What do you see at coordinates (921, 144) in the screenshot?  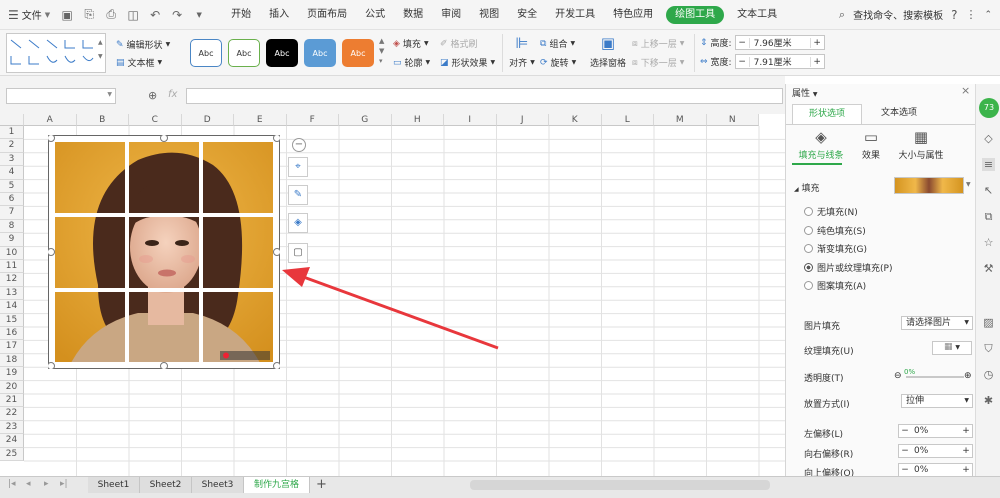 I see `subtab-size-properties: ▦ 大小与属性` at bounding box center [921, 144].